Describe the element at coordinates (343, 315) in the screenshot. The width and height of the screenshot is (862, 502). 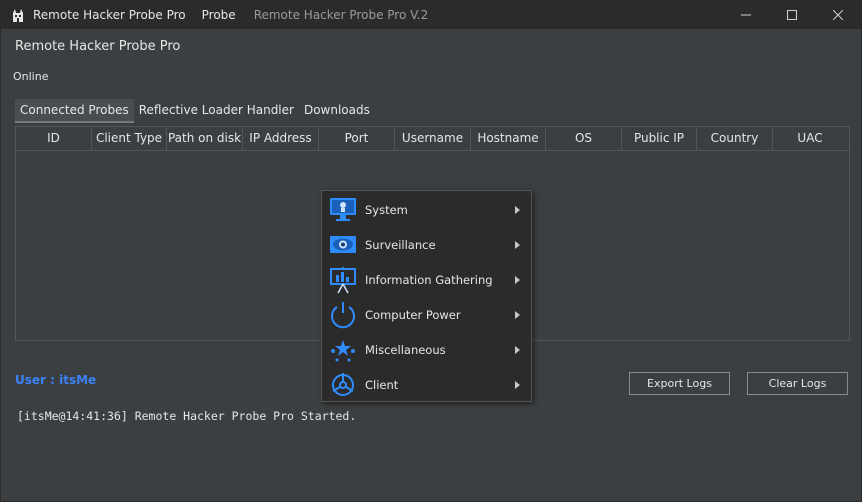
I see `power-icon` at that location.